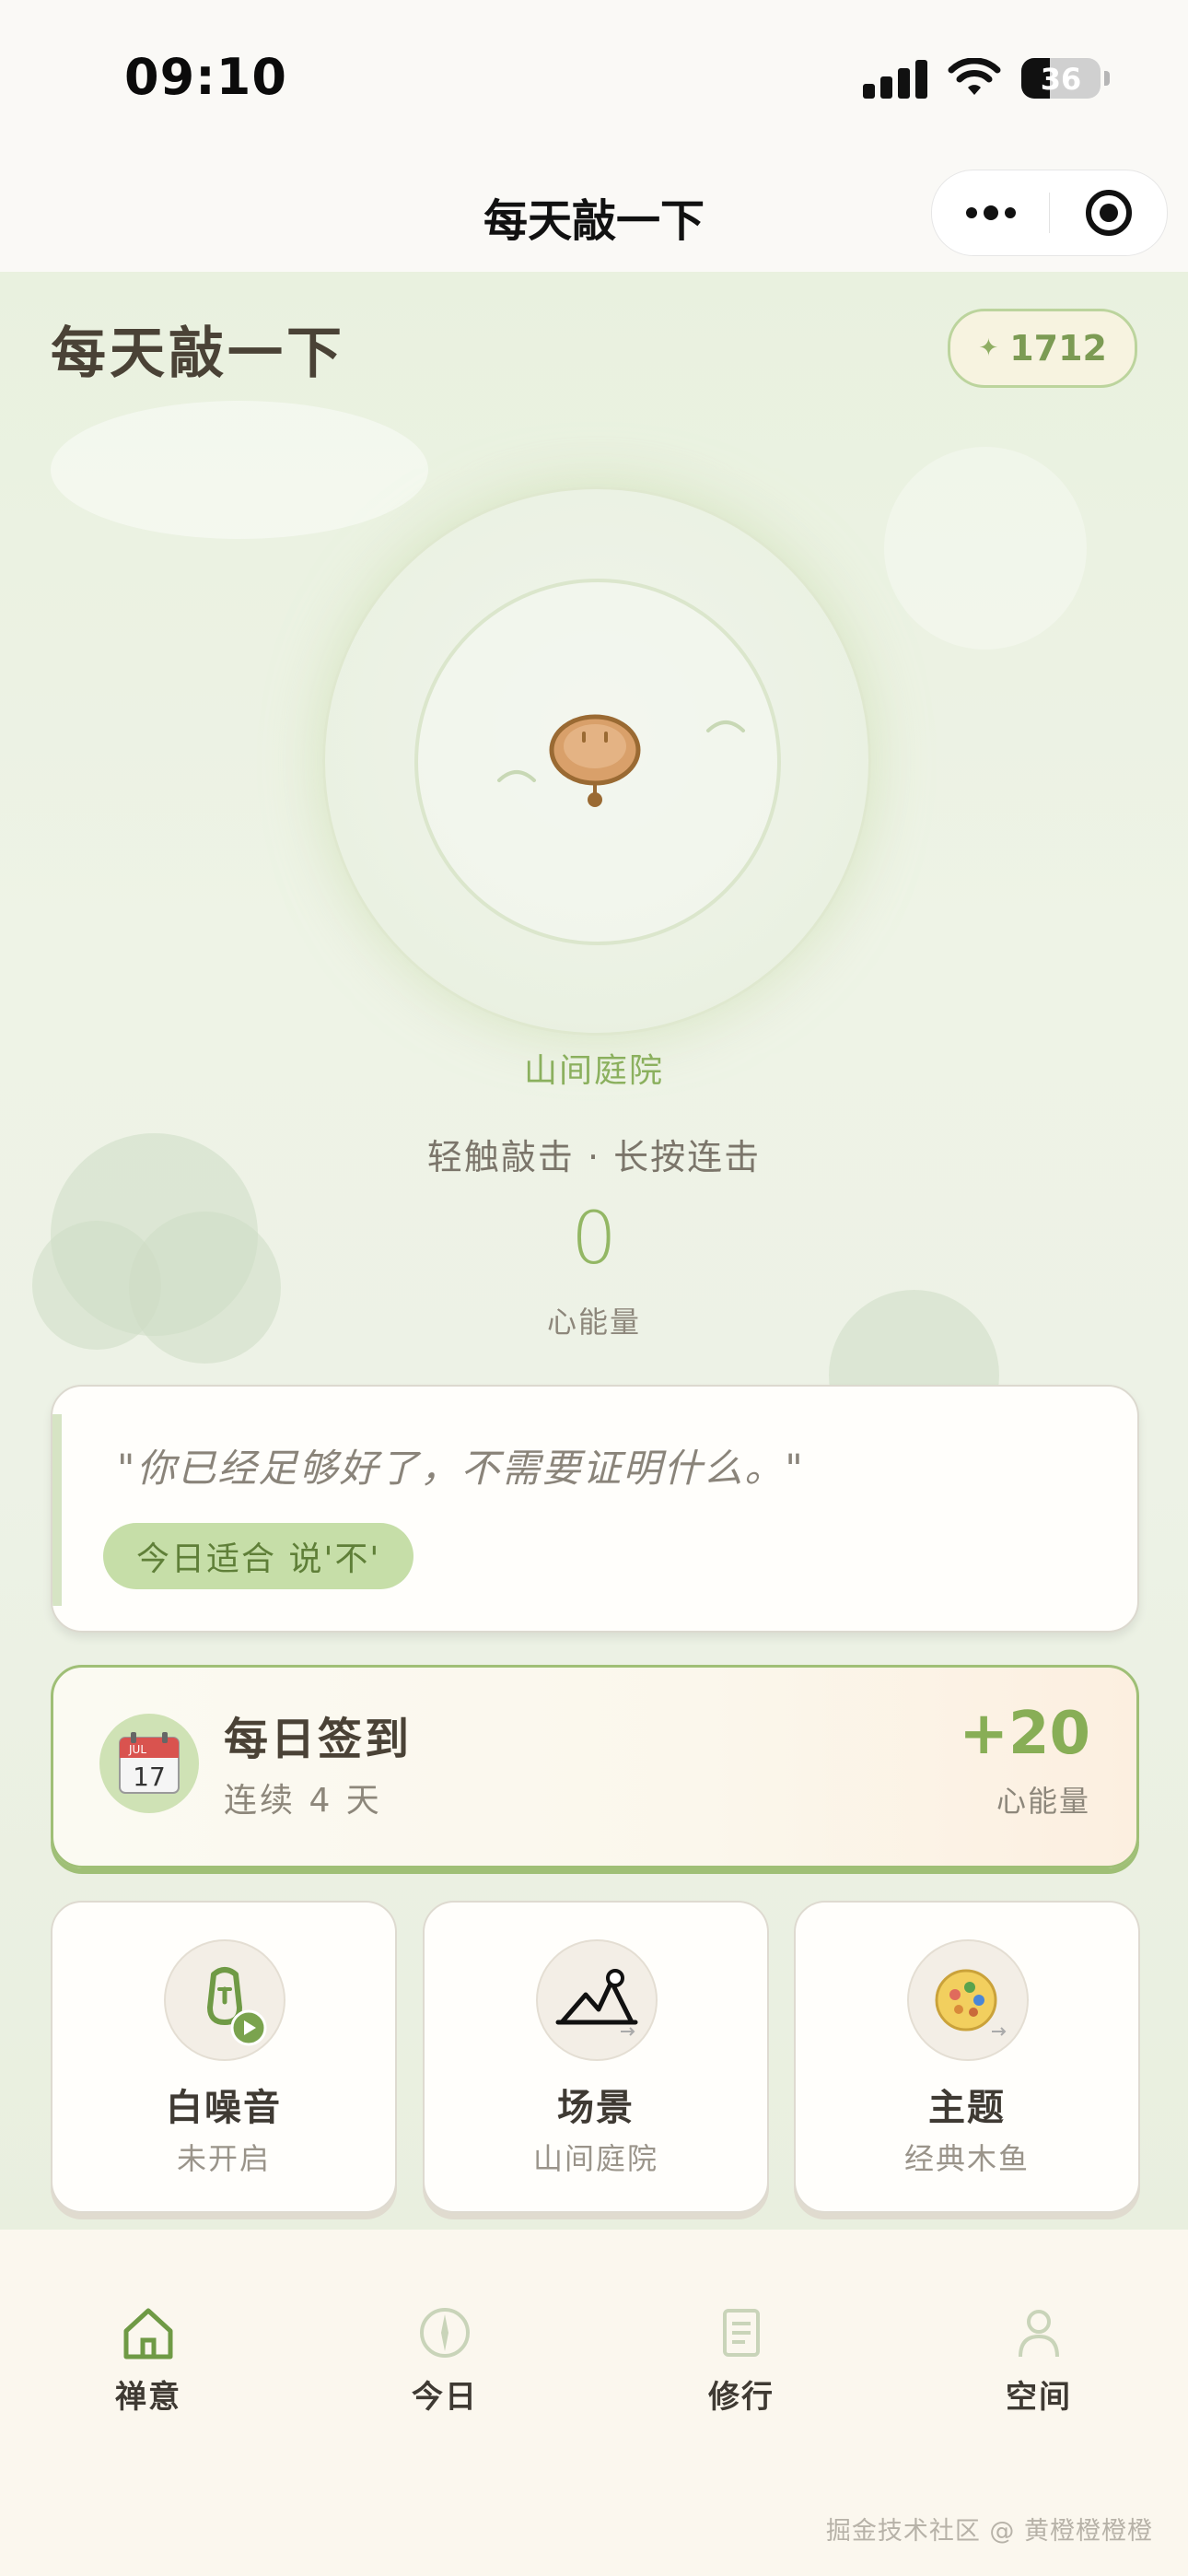 The width and height of the screenshot is (1188, 2576). I want to click on status-icons: 36, so click(986, 78).